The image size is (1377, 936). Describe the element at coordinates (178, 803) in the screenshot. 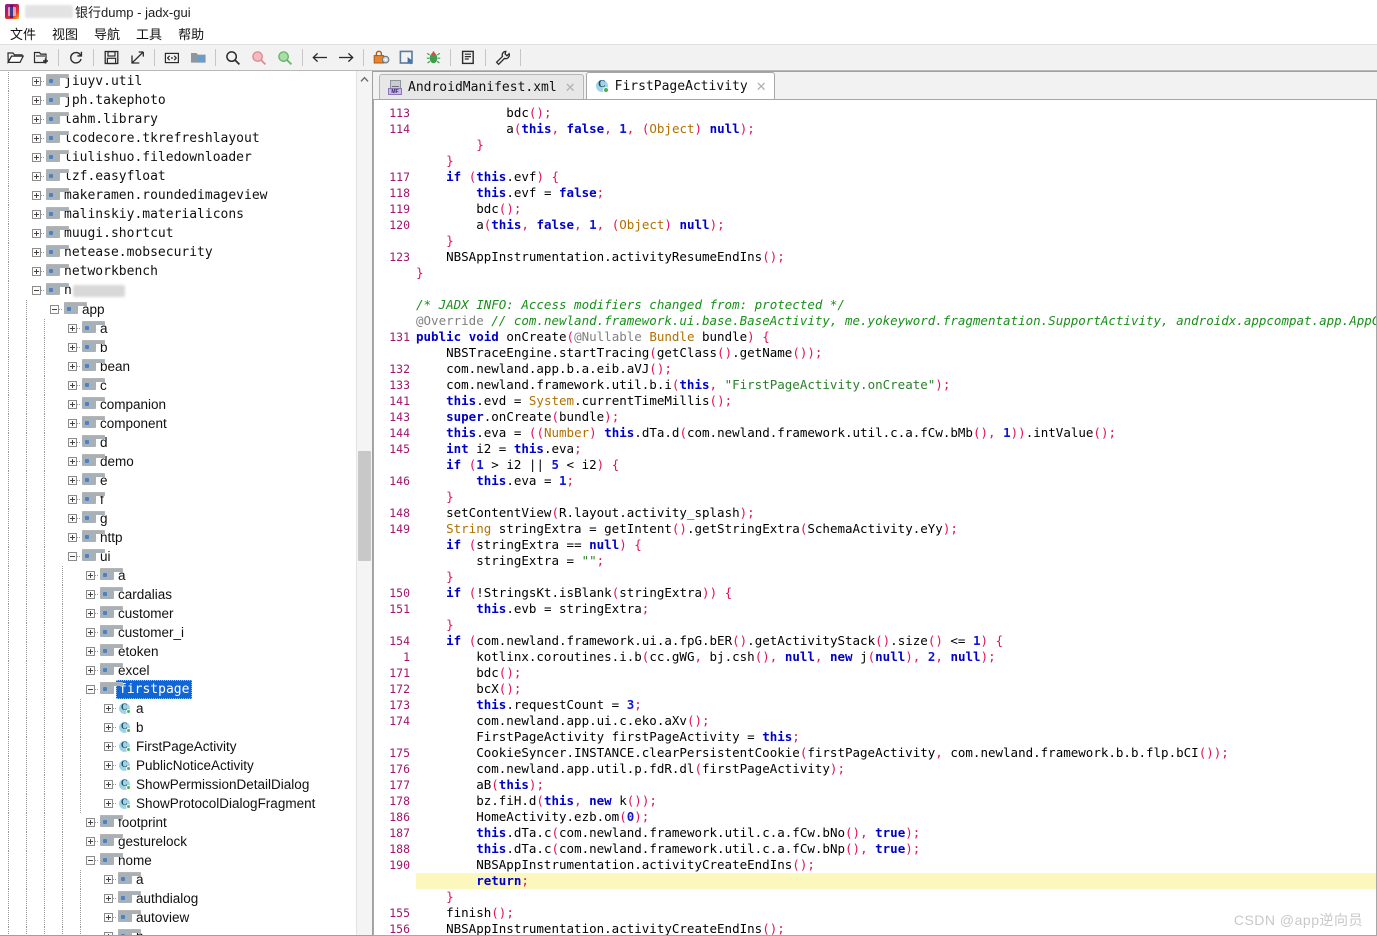

I see `tree-node: C ShowProtocolDialogFragment` at that location.